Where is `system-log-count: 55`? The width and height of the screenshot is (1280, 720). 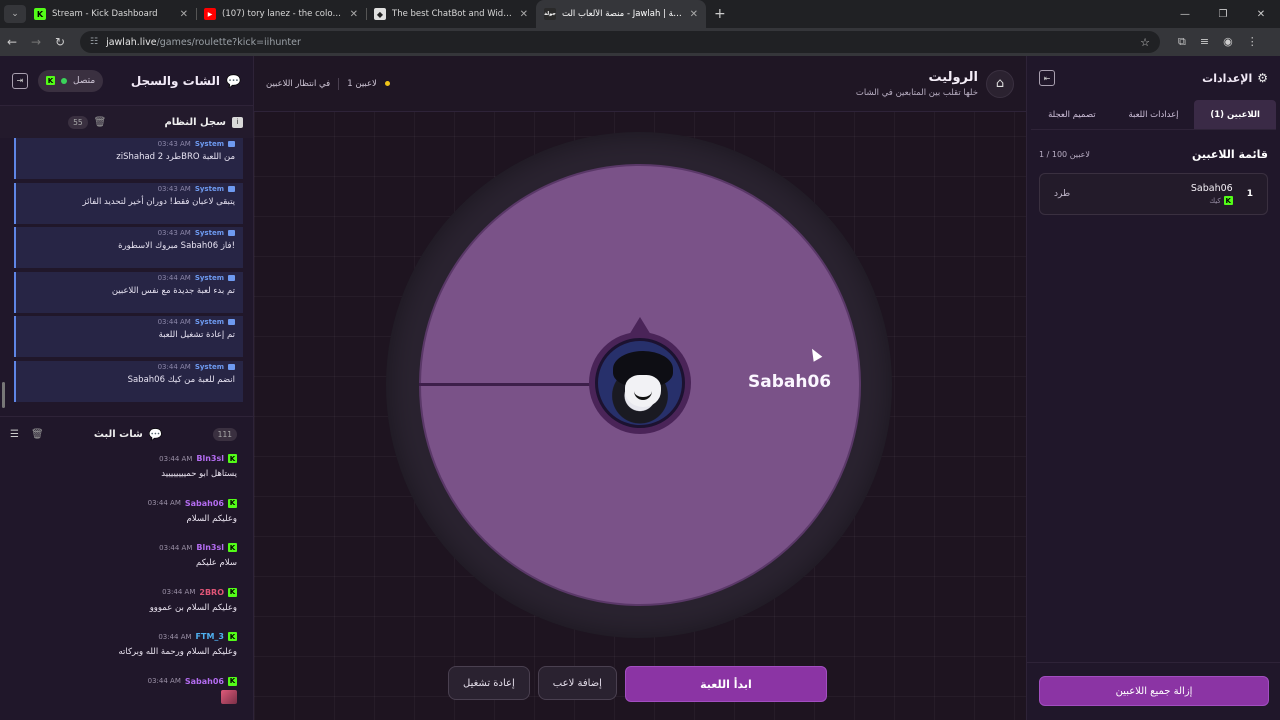
system-log-count: 55 is located at coordinates (78, 122).